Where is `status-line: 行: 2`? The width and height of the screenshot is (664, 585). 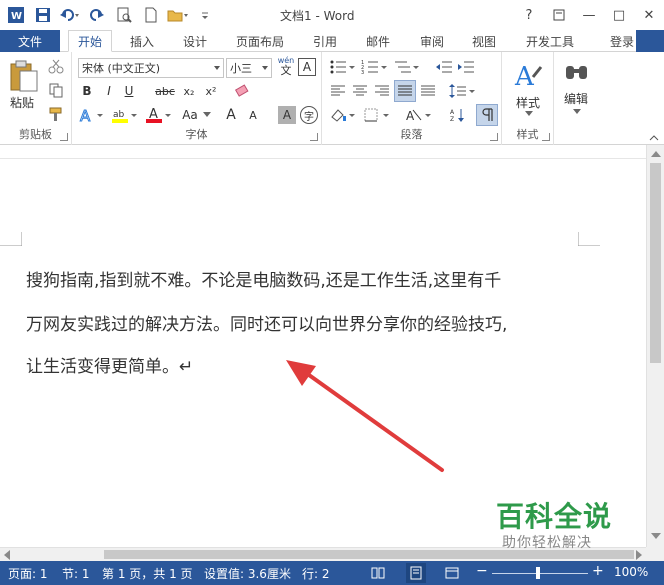
status-line: 行: 2 is located at coordinates (316, 573).